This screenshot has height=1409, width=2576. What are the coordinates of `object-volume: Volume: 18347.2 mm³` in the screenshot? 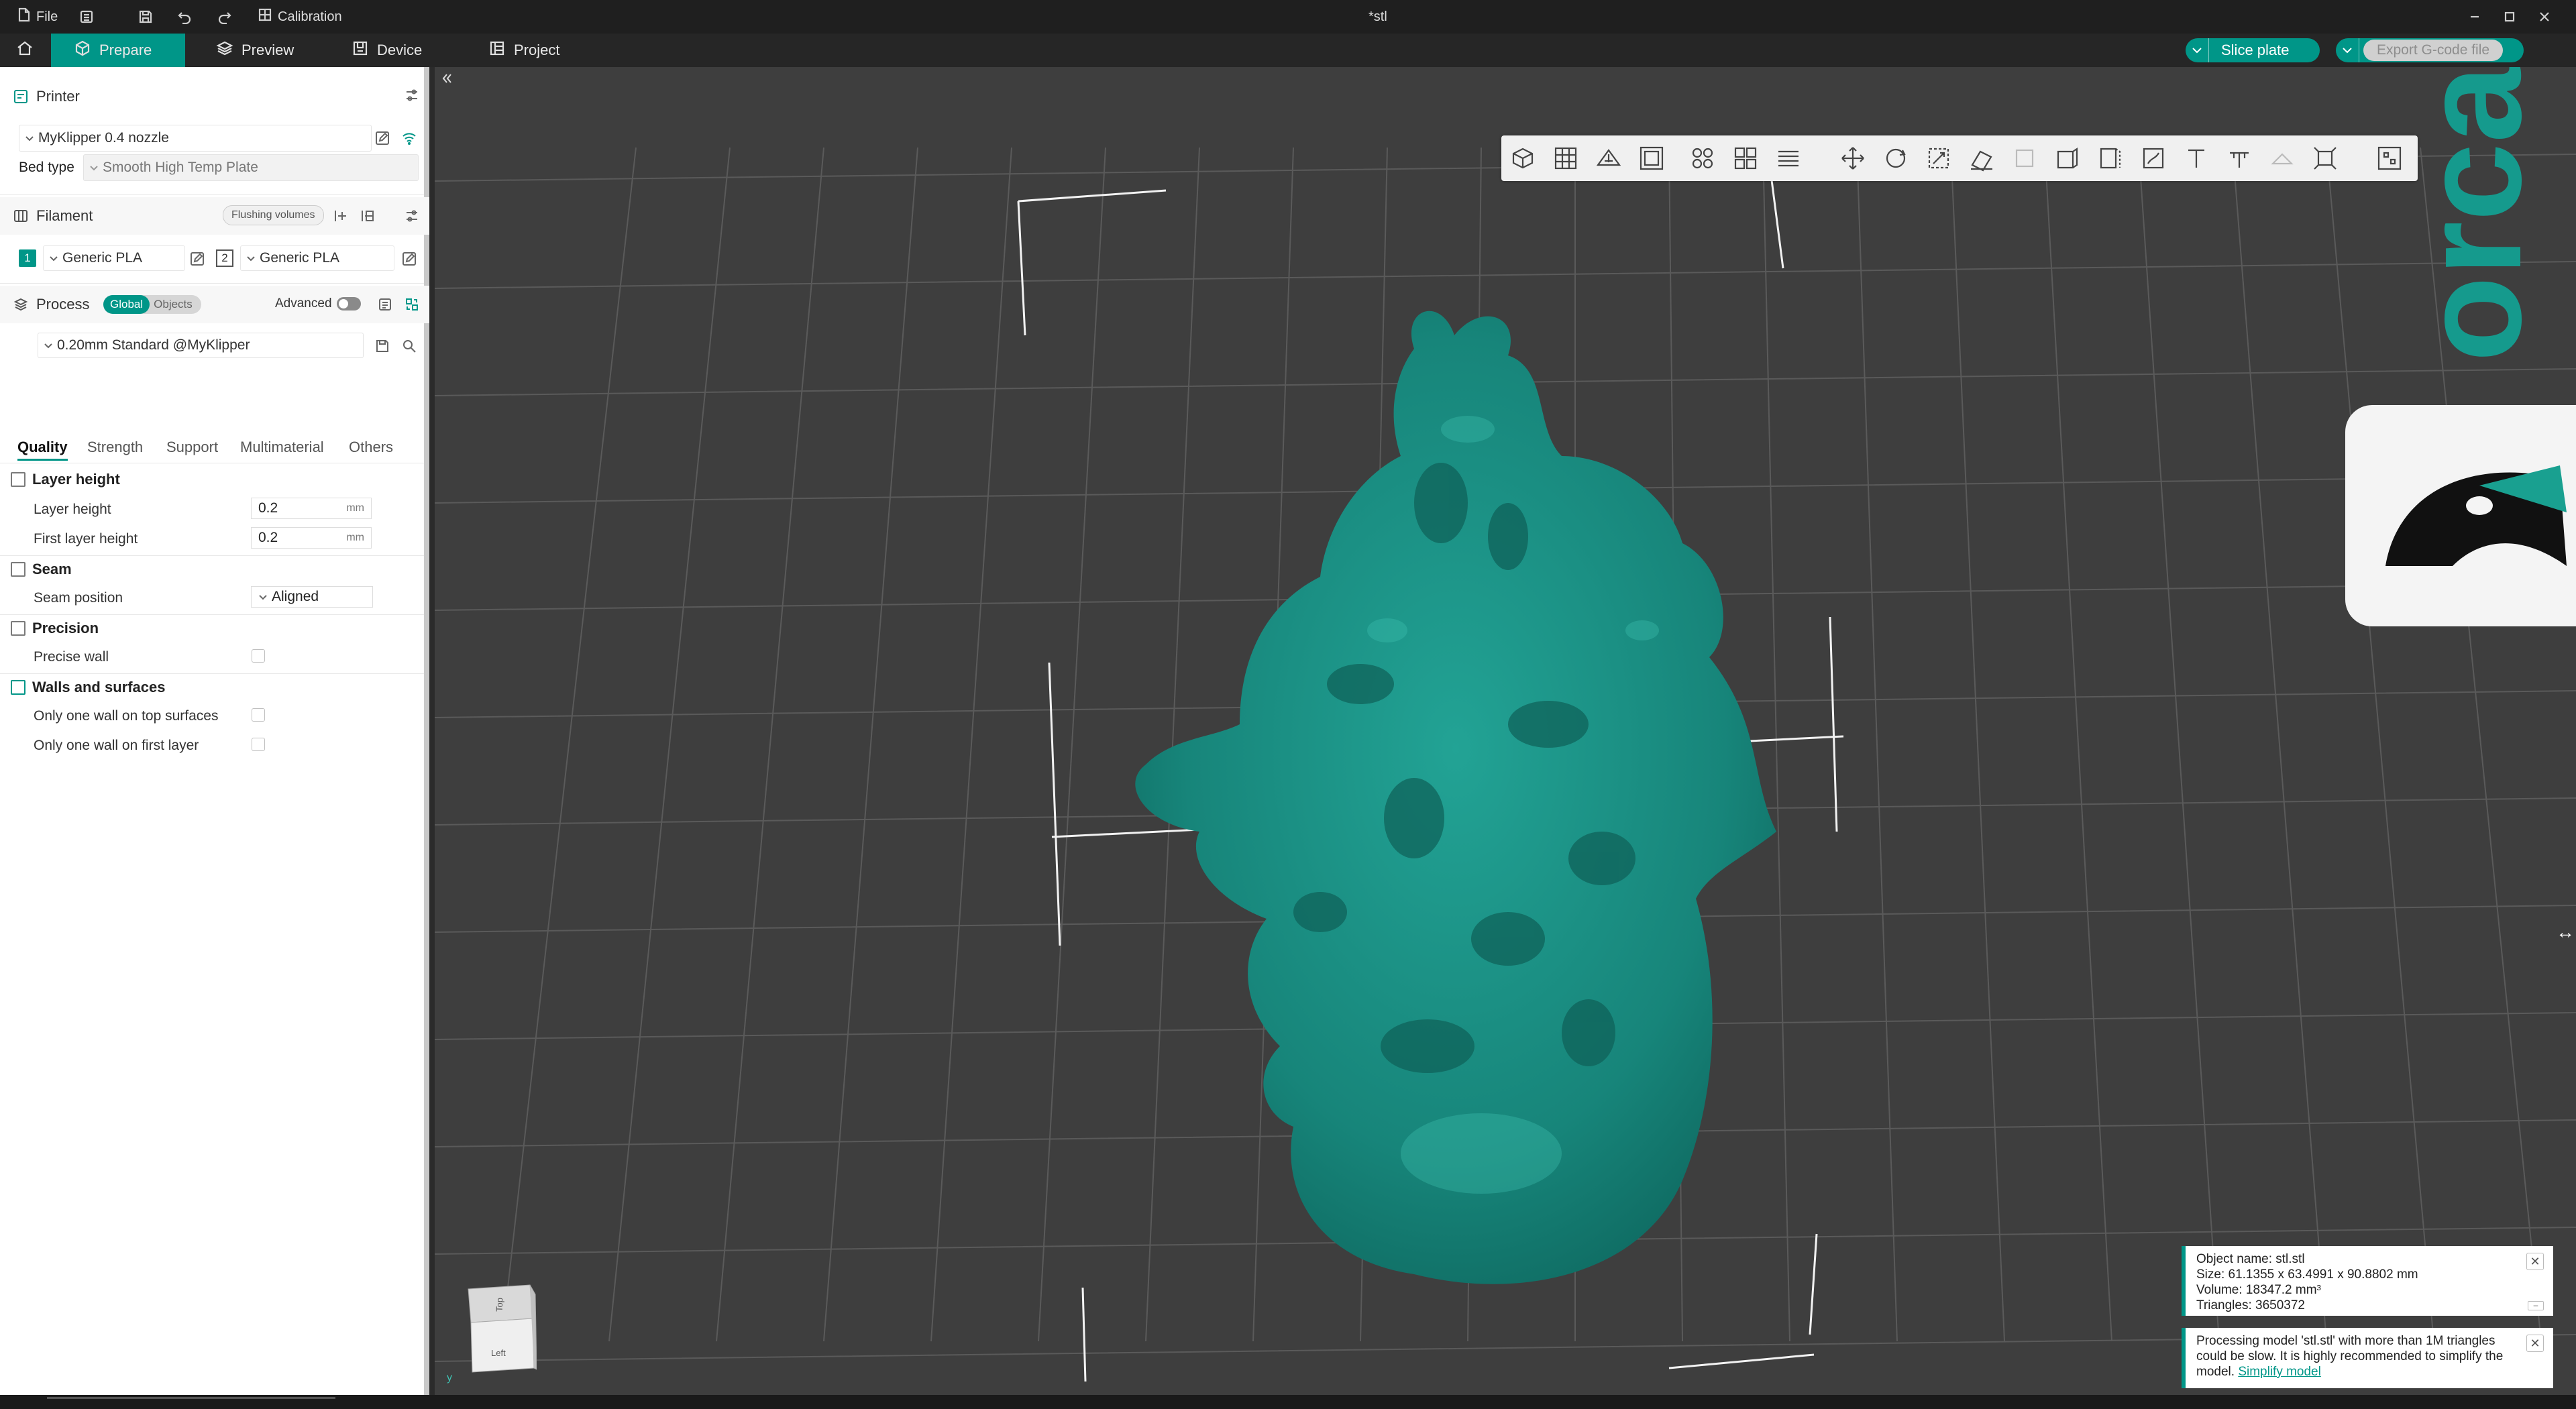 It's located at (2258, 1290).